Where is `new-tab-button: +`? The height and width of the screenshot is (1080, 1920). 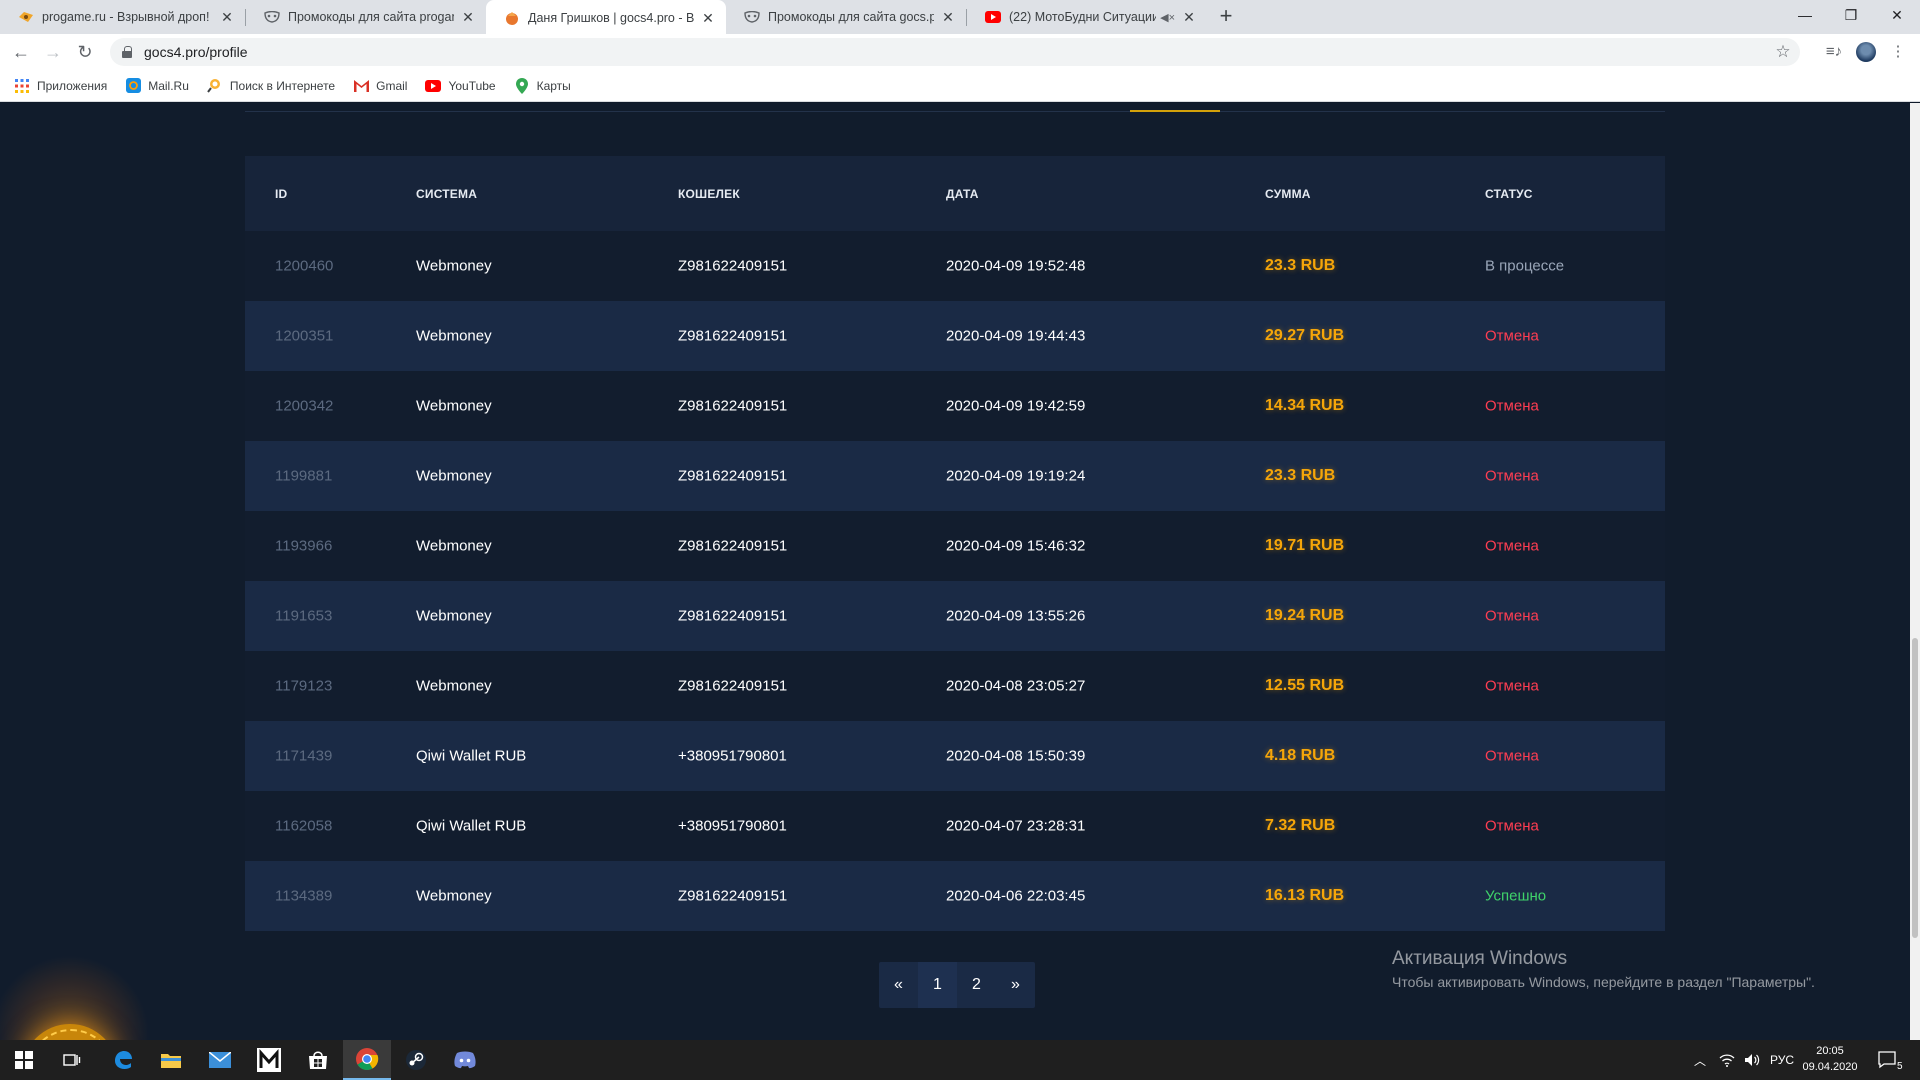
new-tab-button: + is located at coordinates (1226, 17).